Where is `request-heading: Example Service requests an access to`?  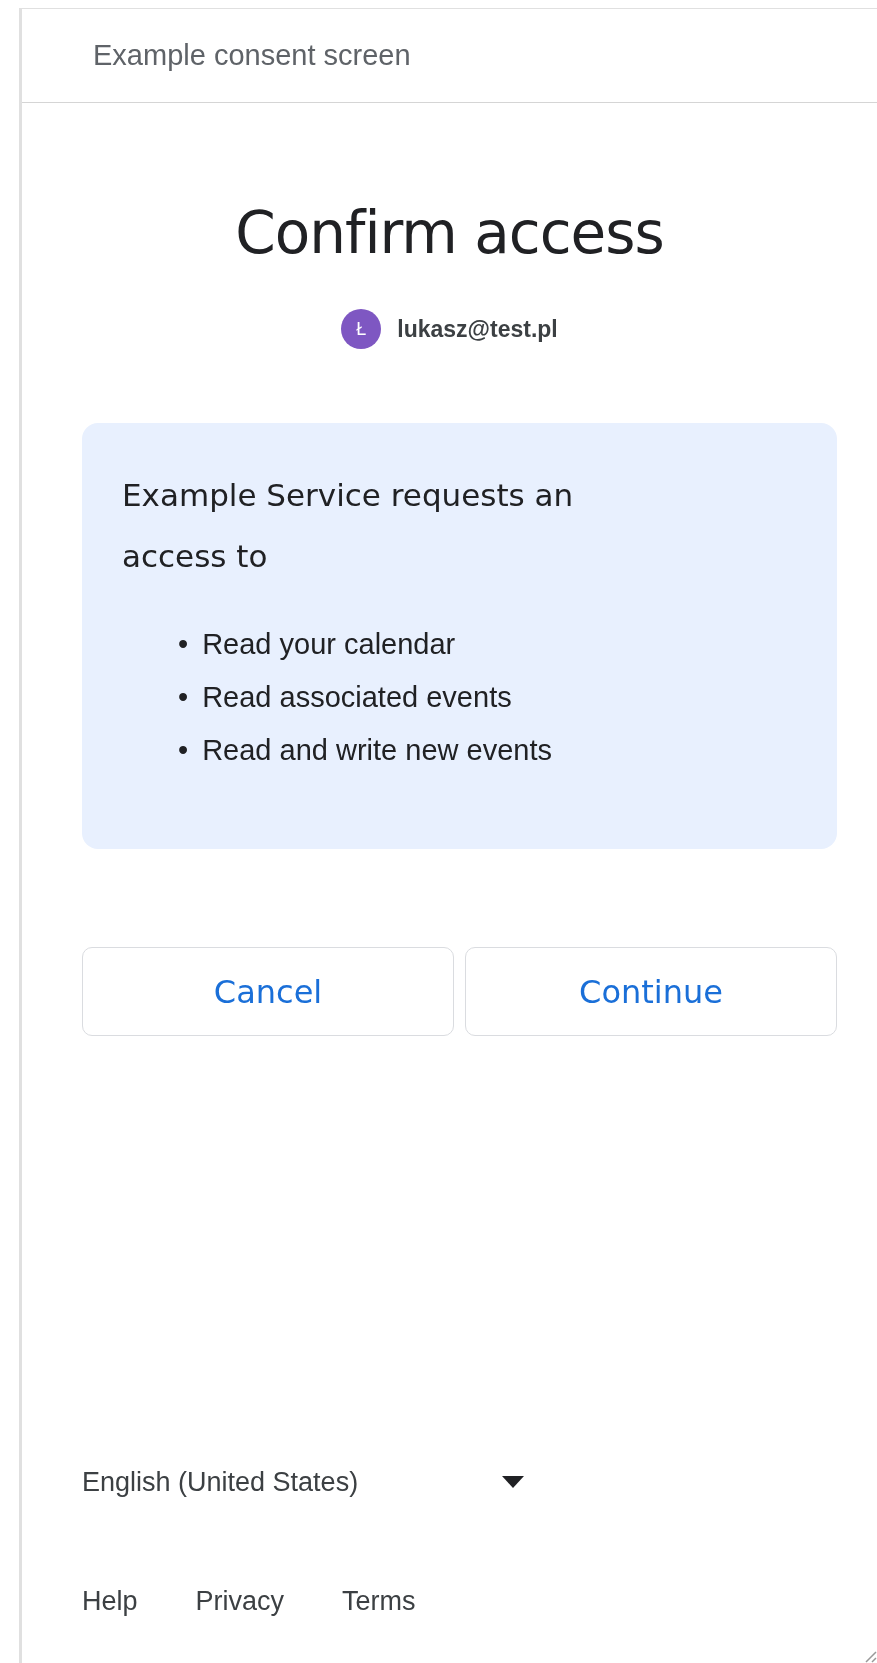
request-heading: Example Service requests an access to is located at coordinates (348, 526).